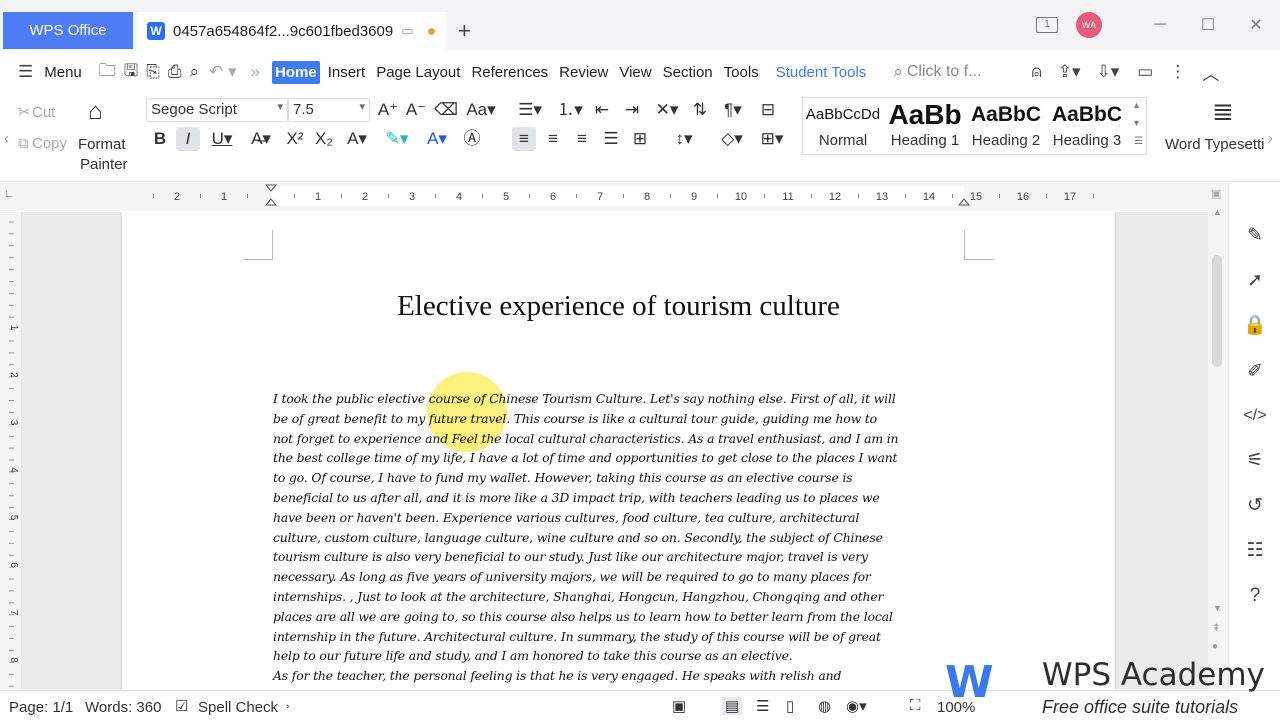  Describe the element at coordinates (1255, 506) in the screenshot. I see `history-icon: ↺` at that location.